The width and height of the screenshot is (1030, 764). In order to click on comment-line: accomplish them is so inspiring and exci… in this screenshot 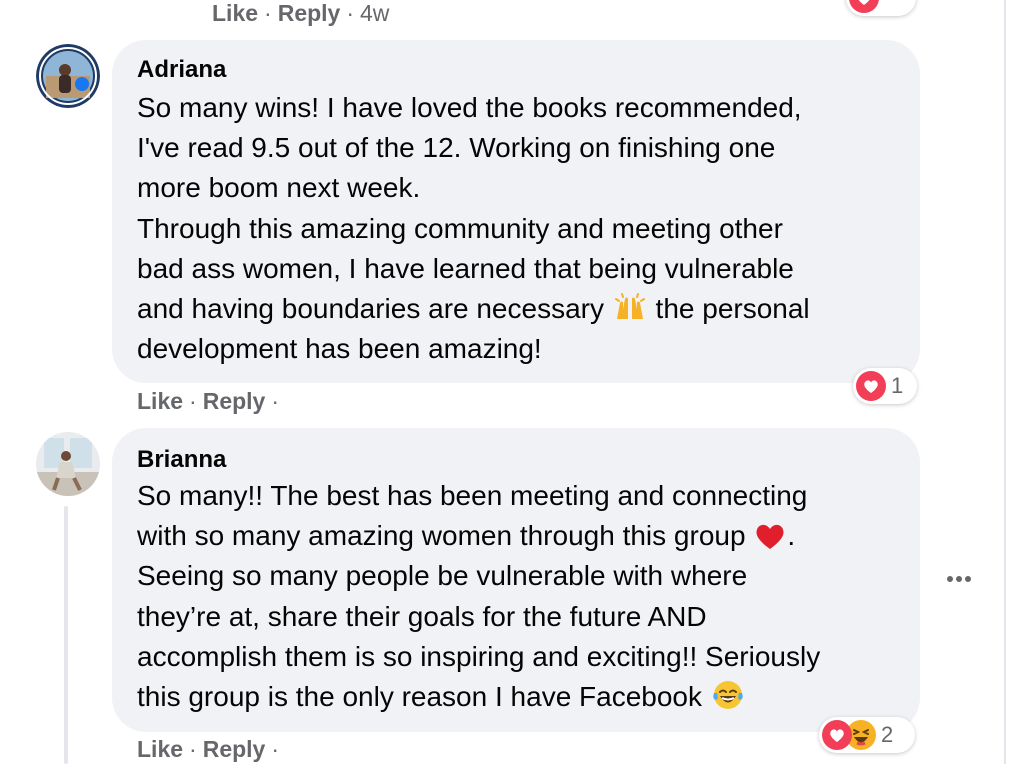, I will do `click(479, 656)`.